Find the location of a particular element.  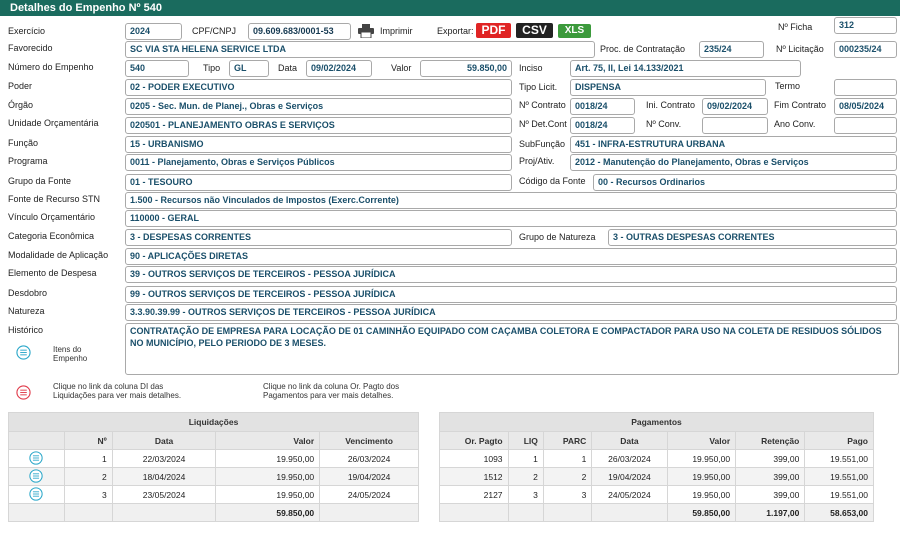

programa-label: Programa is located at coordinates (28, 161).